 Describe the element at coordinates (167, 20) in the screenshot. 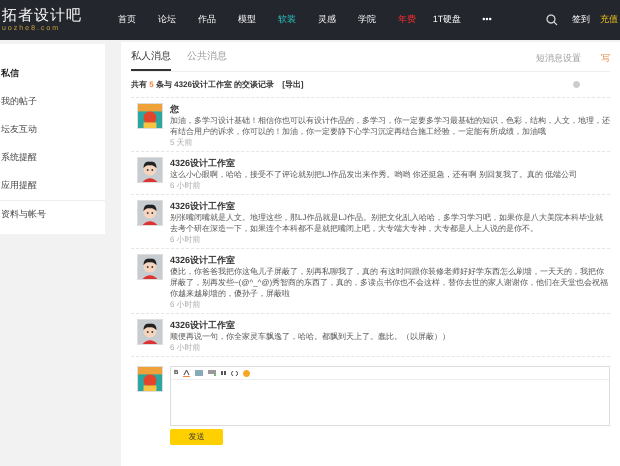

I see `nav-link: 论坛` at that location.